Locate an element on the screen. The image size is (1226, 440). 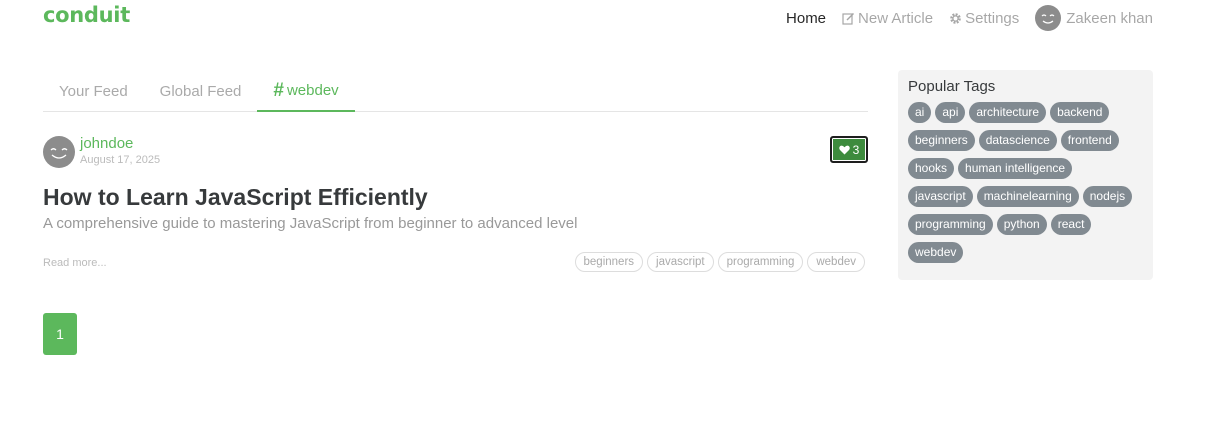
tag-pill: webdev is located at coordinates (936, 252).